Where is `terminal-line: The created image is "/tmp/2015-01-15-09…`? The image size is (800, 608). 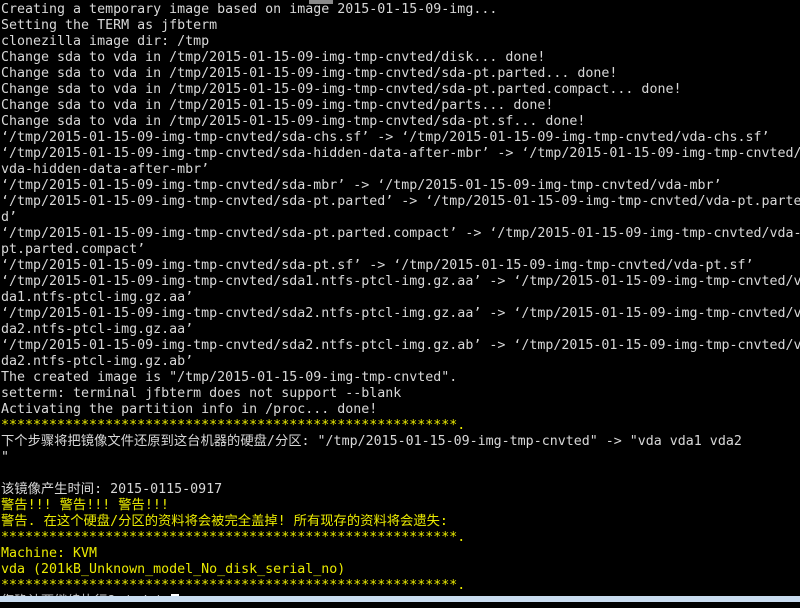
terminal-line: The created image is "/tmp/2015-01-15-09… is located at coordinates (400, 378).